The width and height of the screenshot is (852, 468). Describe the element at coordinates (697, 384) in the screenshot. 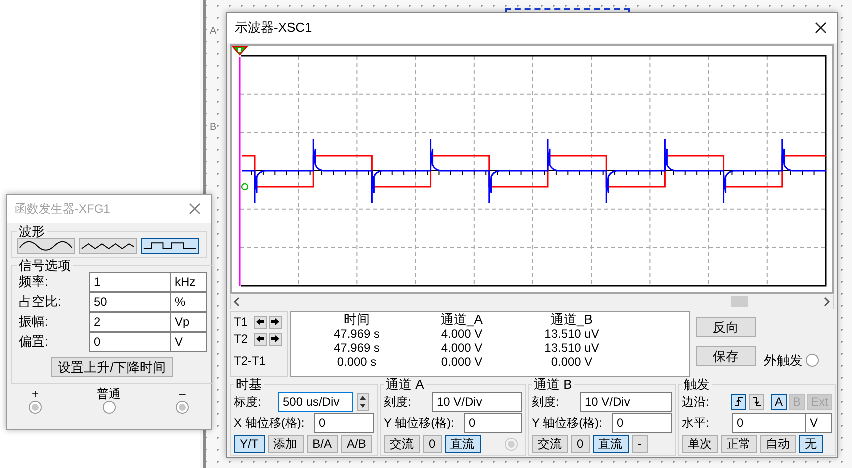

I see `group-label: 触发` at that location.